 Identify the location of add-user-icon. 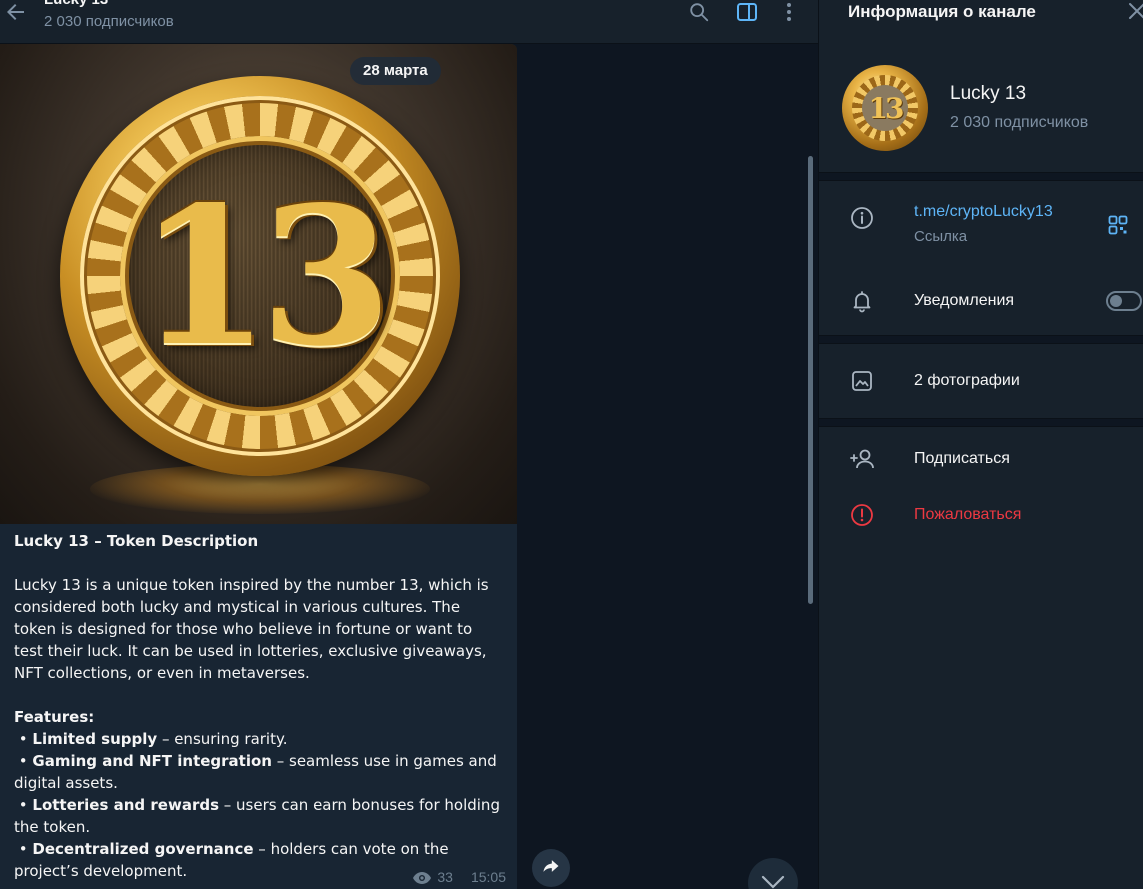
(862, 459).